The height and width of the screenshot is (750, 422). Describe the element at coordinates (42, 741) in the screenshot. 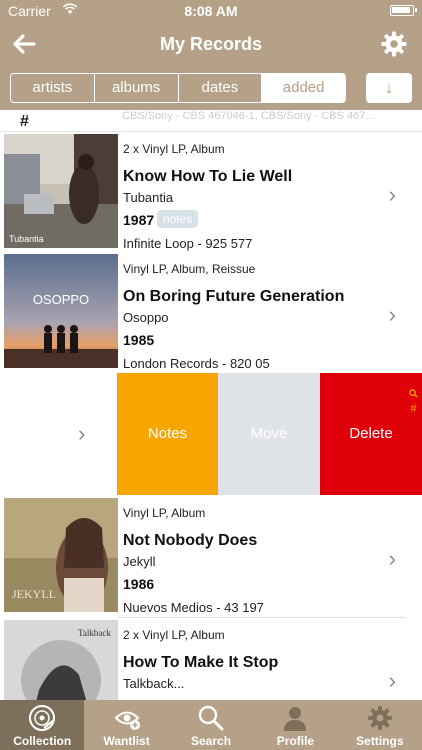

I see `tab-label: Collection` at that location.